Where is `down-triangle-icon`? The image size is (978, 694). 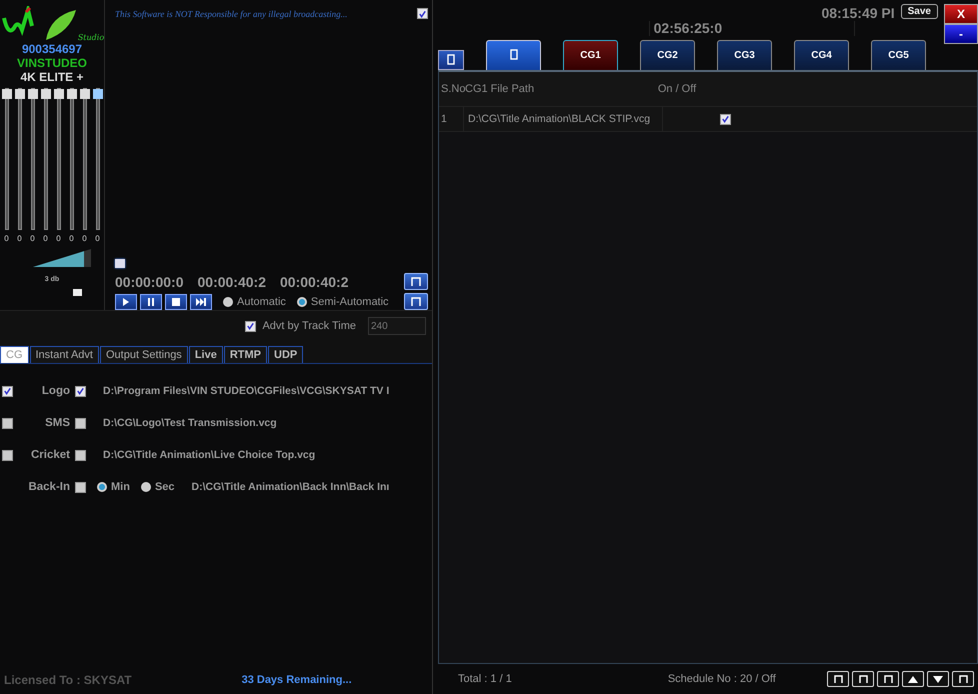 down-triangle-icon is located at coordinates (938, 679).